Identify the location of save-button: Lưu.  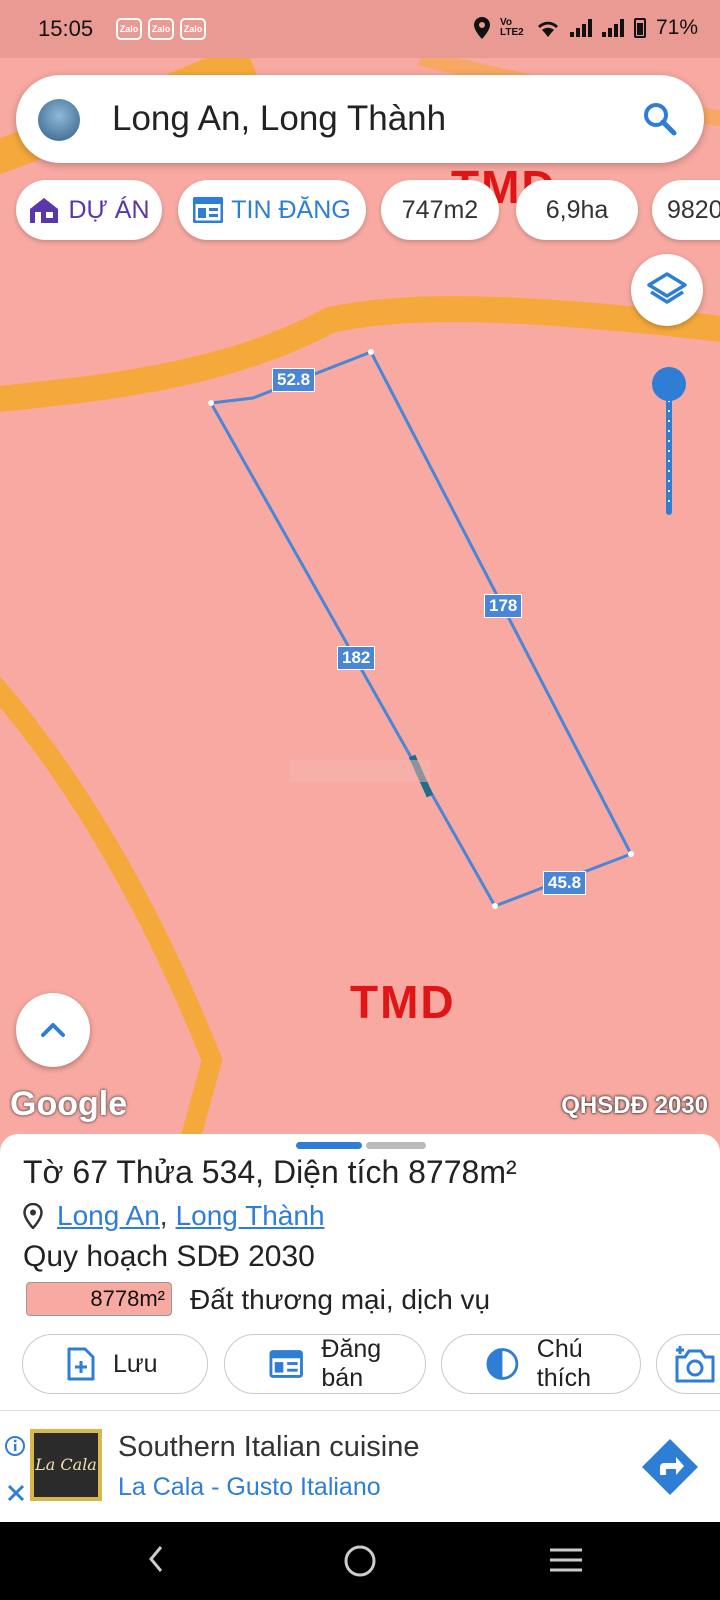
(115, 1364).